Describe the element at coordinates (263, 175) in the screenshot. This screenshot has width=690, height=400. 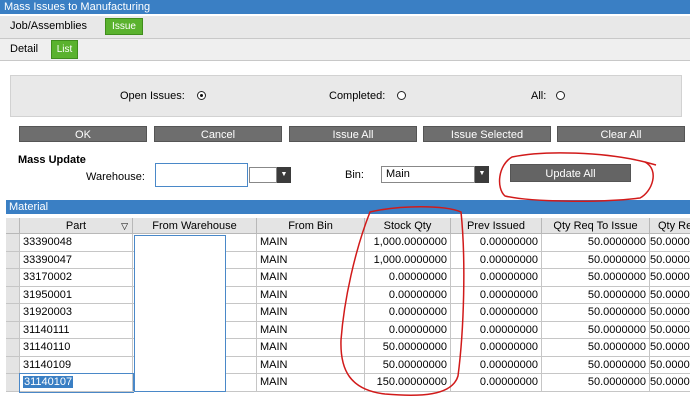
I see `warehouse-dropdown-field` at that location.